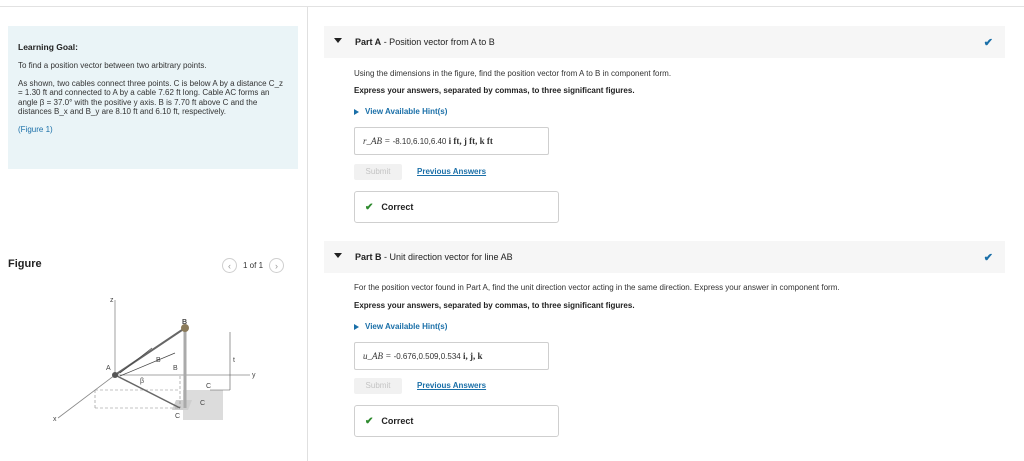 Image resolution: width=1024 pixels, height=461 pixels. I want to click on point-a, so click(115, 375).